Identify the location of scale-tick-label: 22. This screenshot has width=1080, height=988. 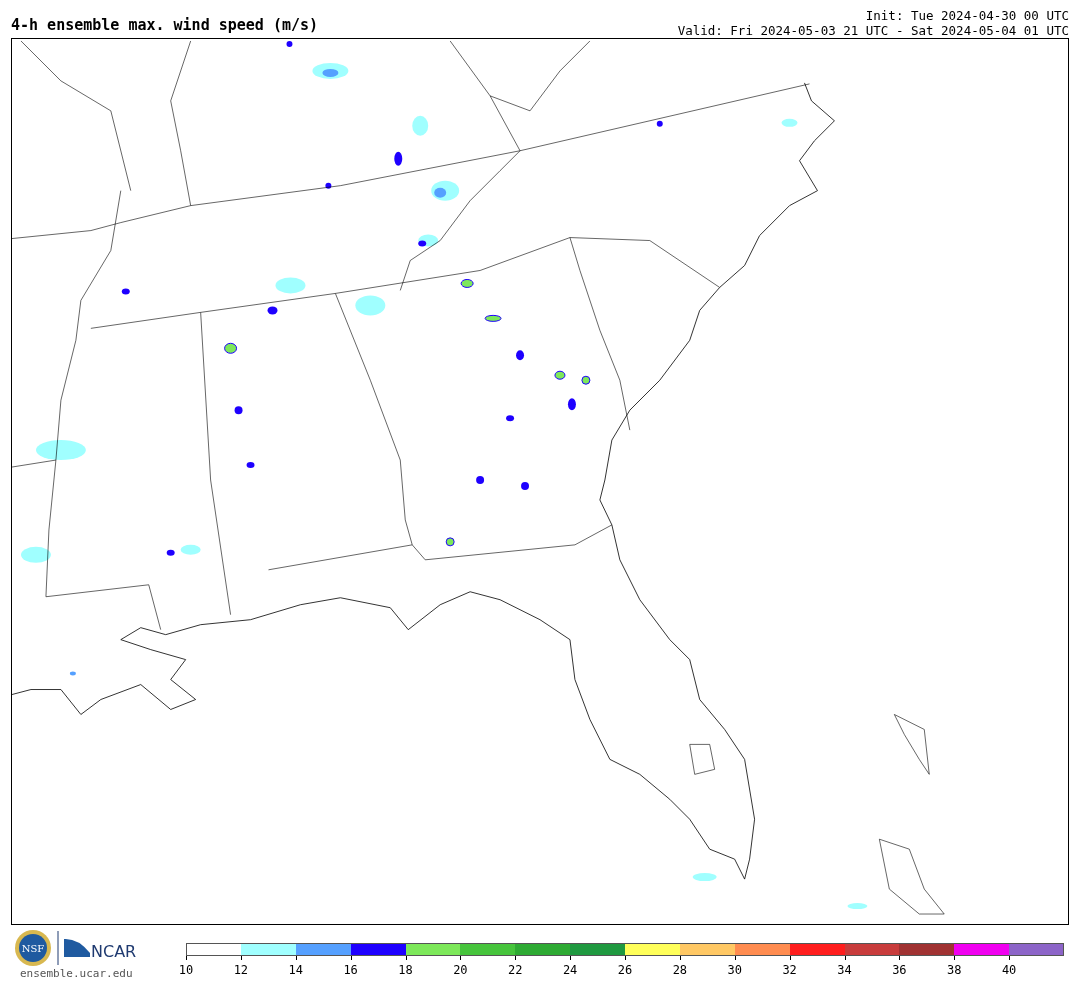
(515, 970).